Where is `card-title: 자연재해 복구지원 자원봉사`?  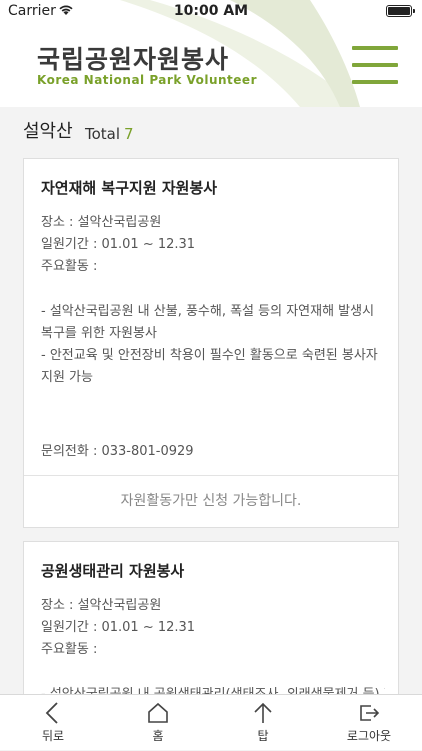 card-title: 자연재해 복구지원 자원봉사 is located at coordinates (129, 188).